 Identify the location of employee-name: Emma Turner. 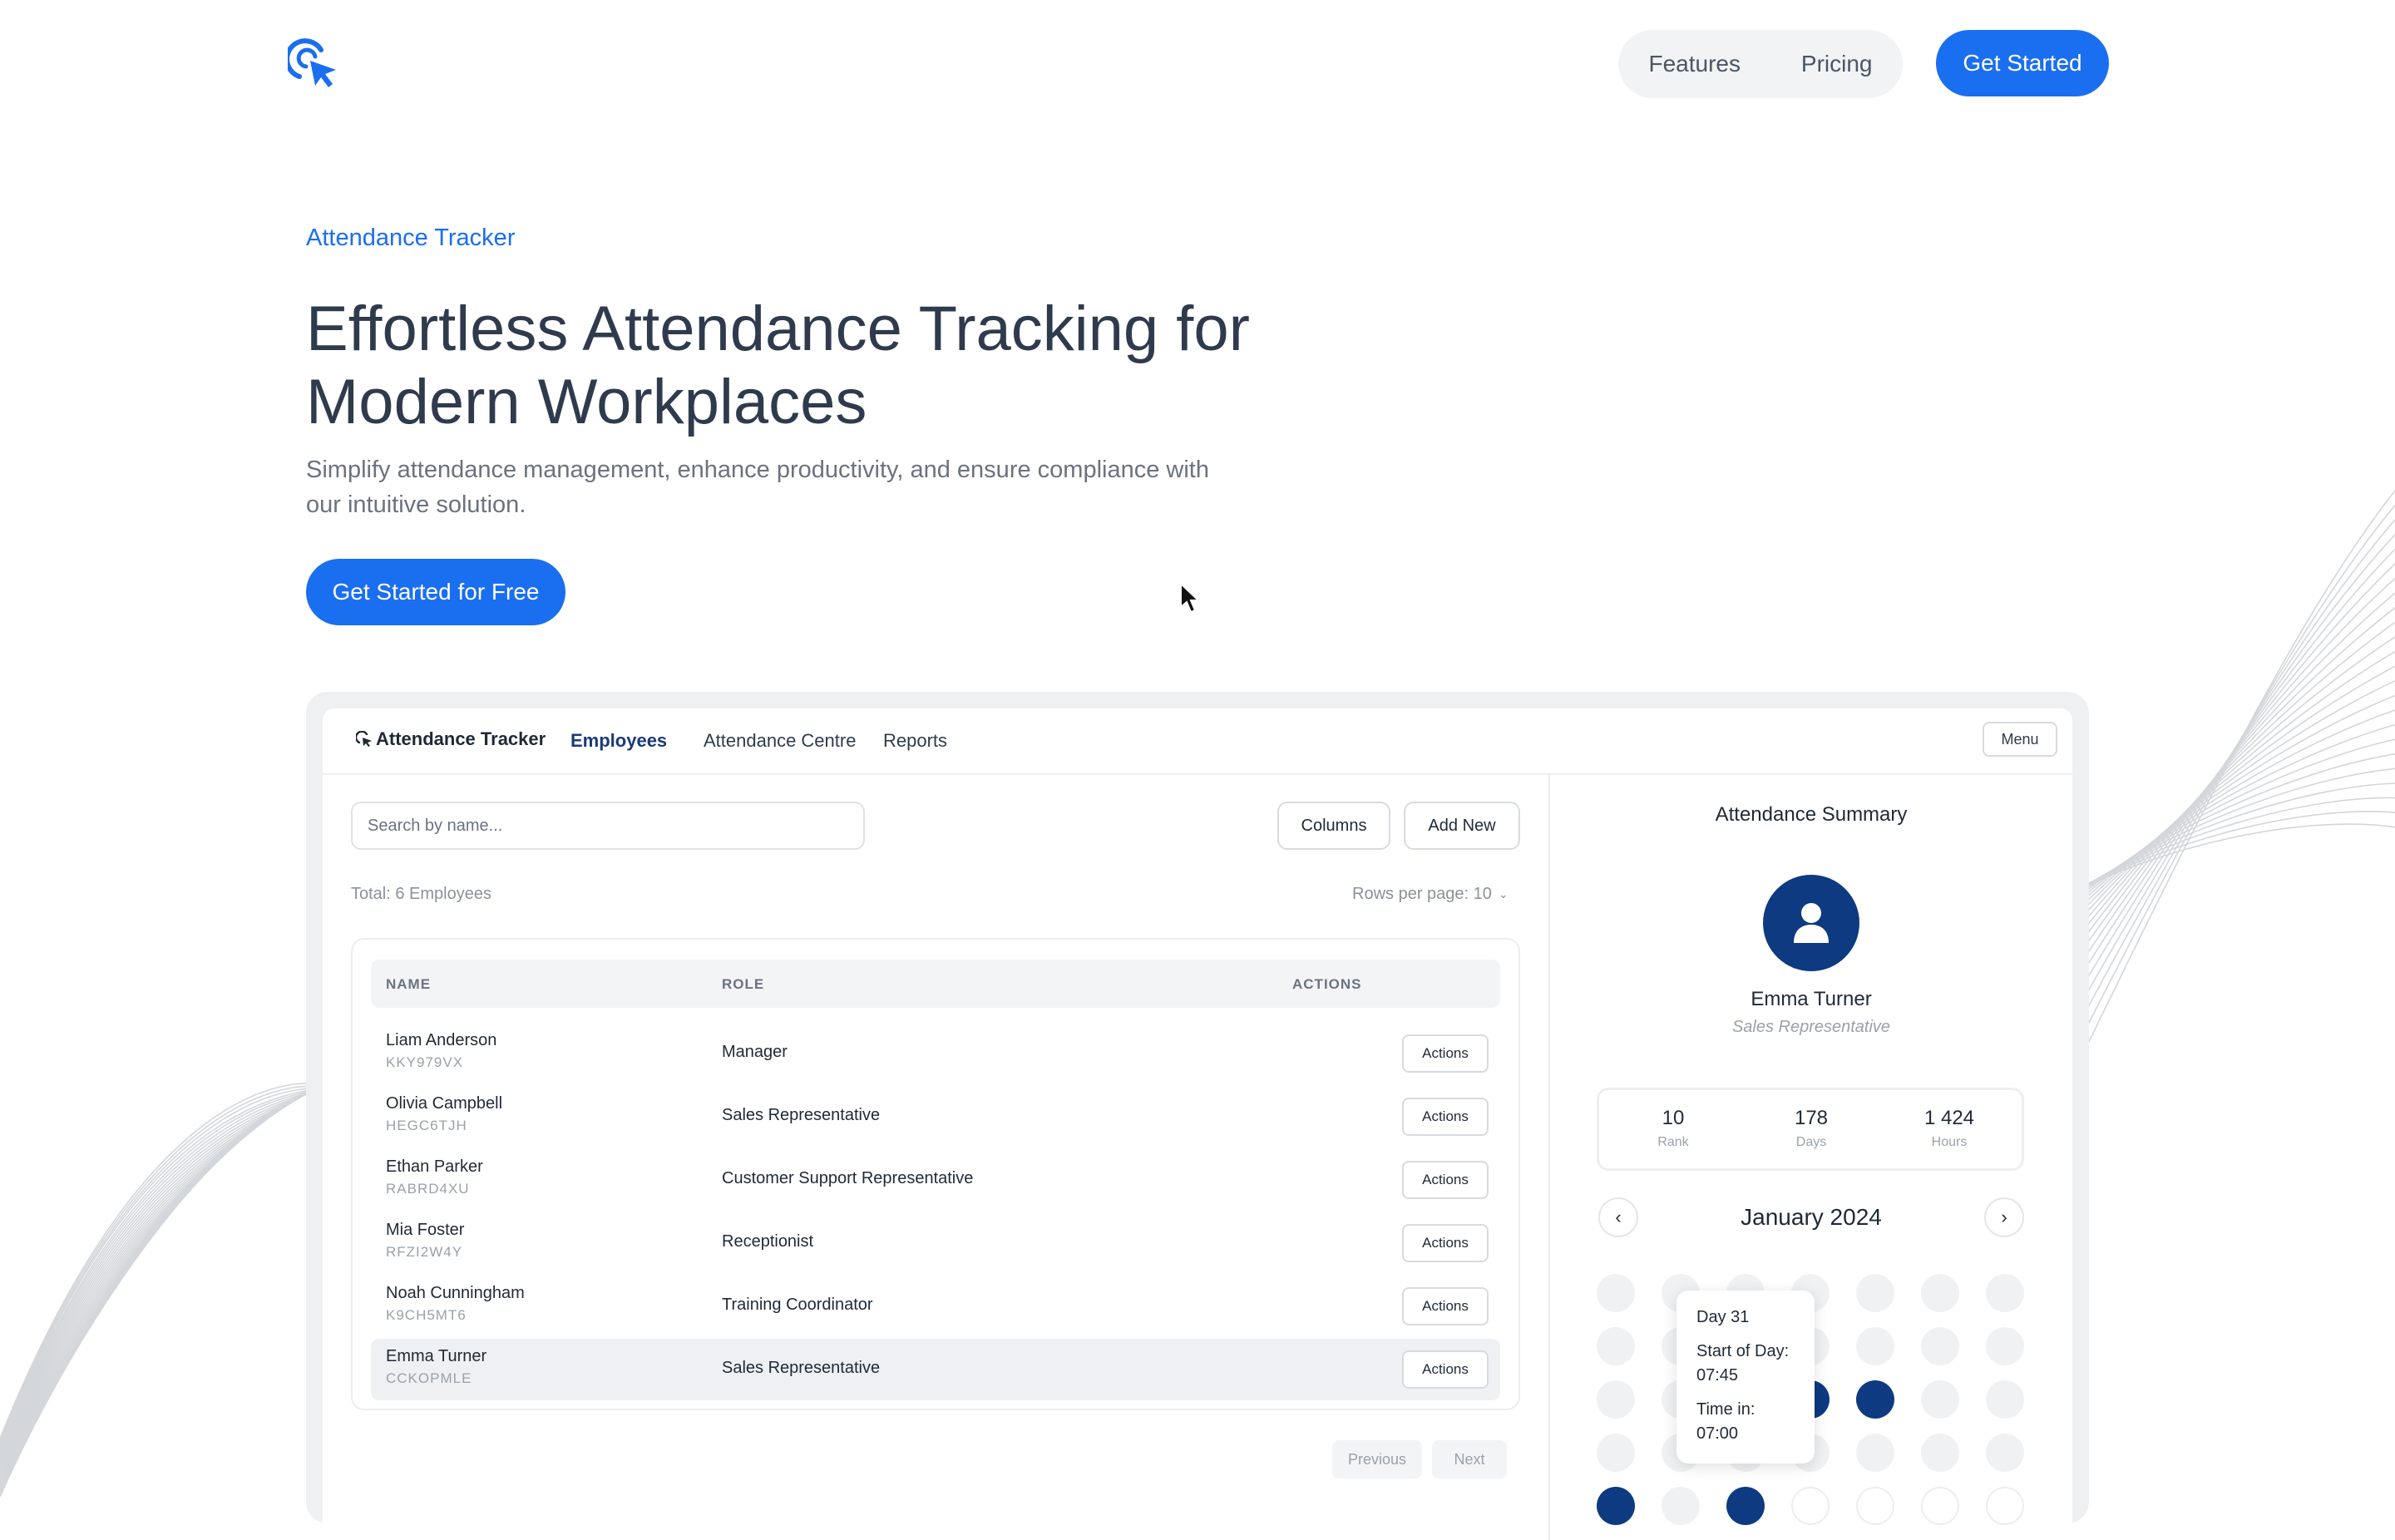
(436, 1356).